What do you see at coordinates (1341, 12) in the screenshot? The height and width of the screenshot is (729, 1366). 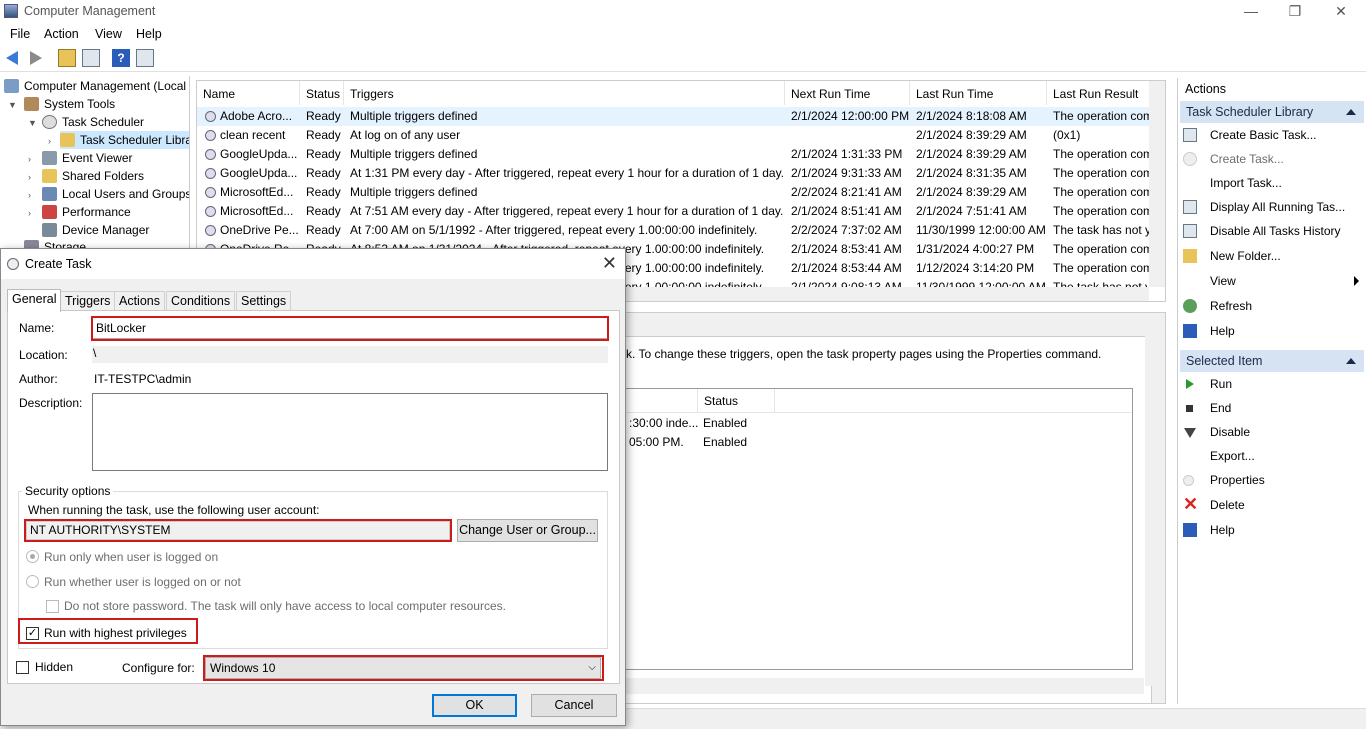 I see `close-window-button: ✕` at bounding box center [1341, 12].